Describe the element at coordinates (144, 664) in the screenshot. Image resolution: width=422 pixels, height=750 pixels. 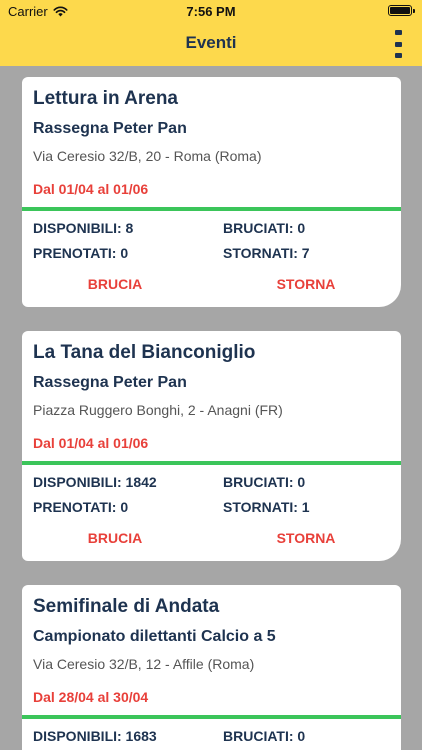
I see `event-address: Via Ceresio 32/B, 12 - Affile (Roma)` at that location.